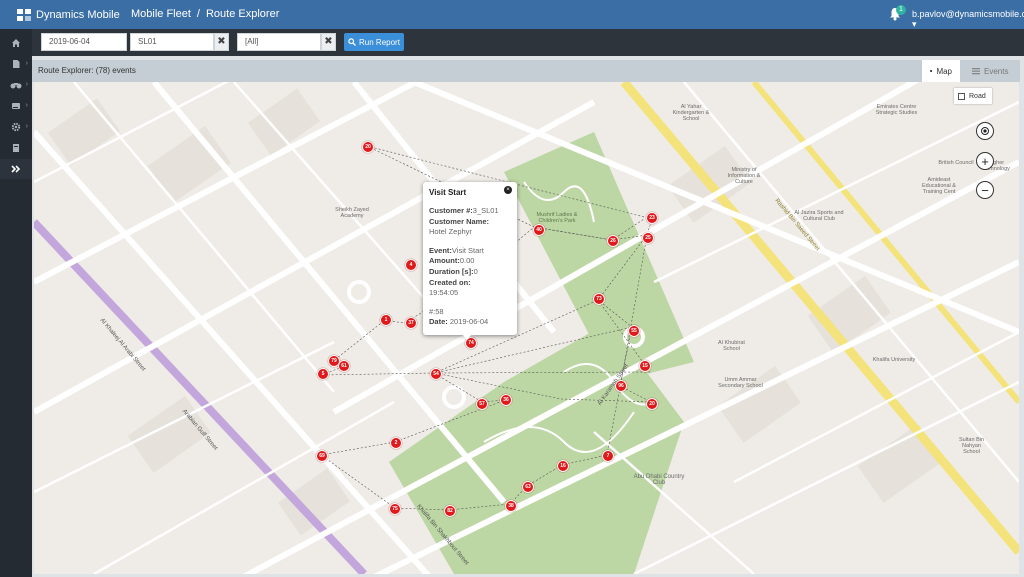 Image resolution: width=1024 pixels, height=577 pixels. I want to click on sidebar-item-book, so click(16, 148).